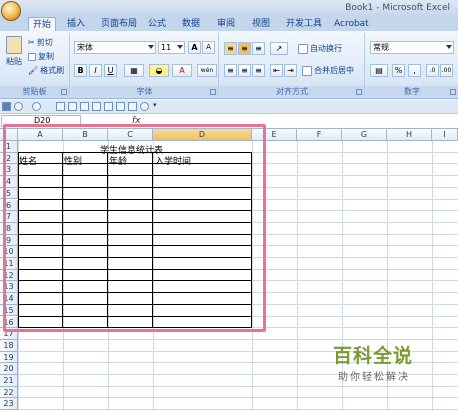 The height and width of the screenshot is (411, 458). What do you see at coordinates (132, 106) in the screenshot?
I see `sort-icon` at bounding box center [132, 106].